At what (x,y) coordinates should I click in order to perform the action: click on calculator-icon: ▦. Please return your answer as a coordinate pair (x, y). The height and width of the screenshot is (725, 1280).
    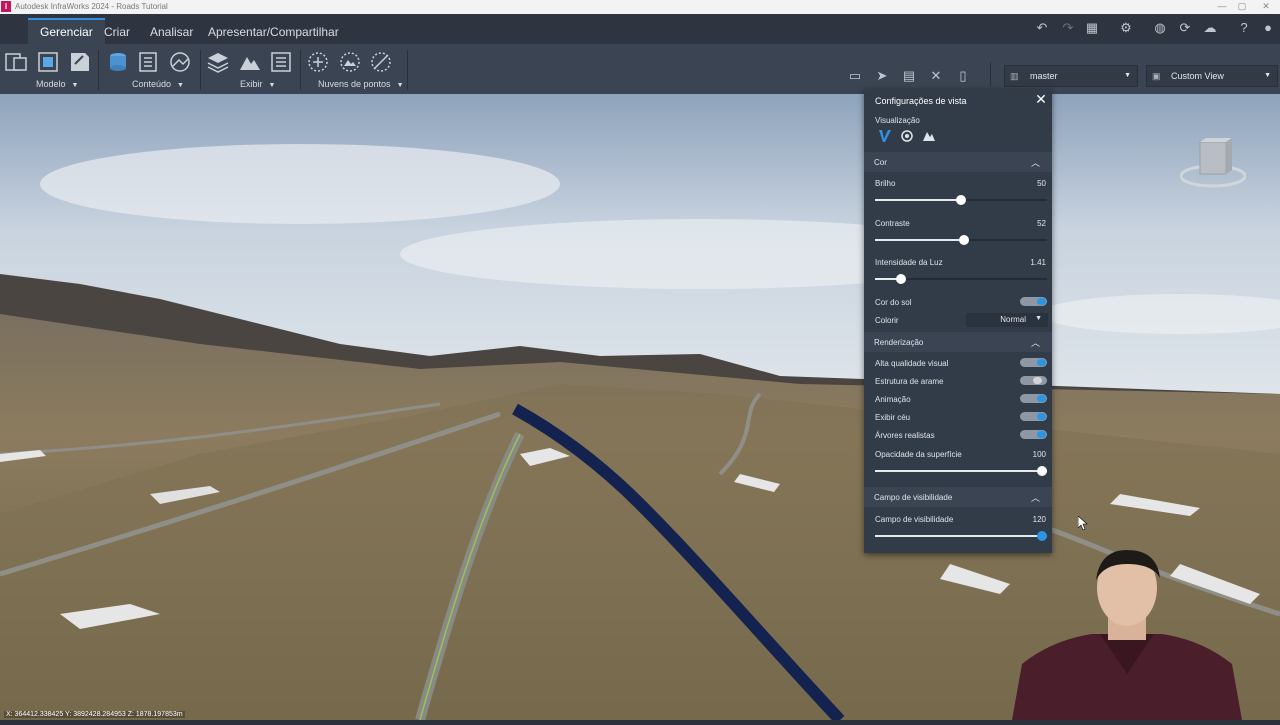
    Looking at the image, I should click on (1092, 28).